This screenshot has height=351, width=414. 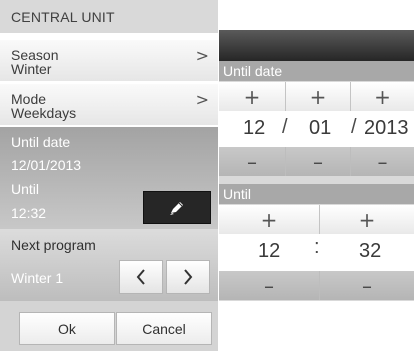 I want to click on next-program-button, so click(x=188, y=277).